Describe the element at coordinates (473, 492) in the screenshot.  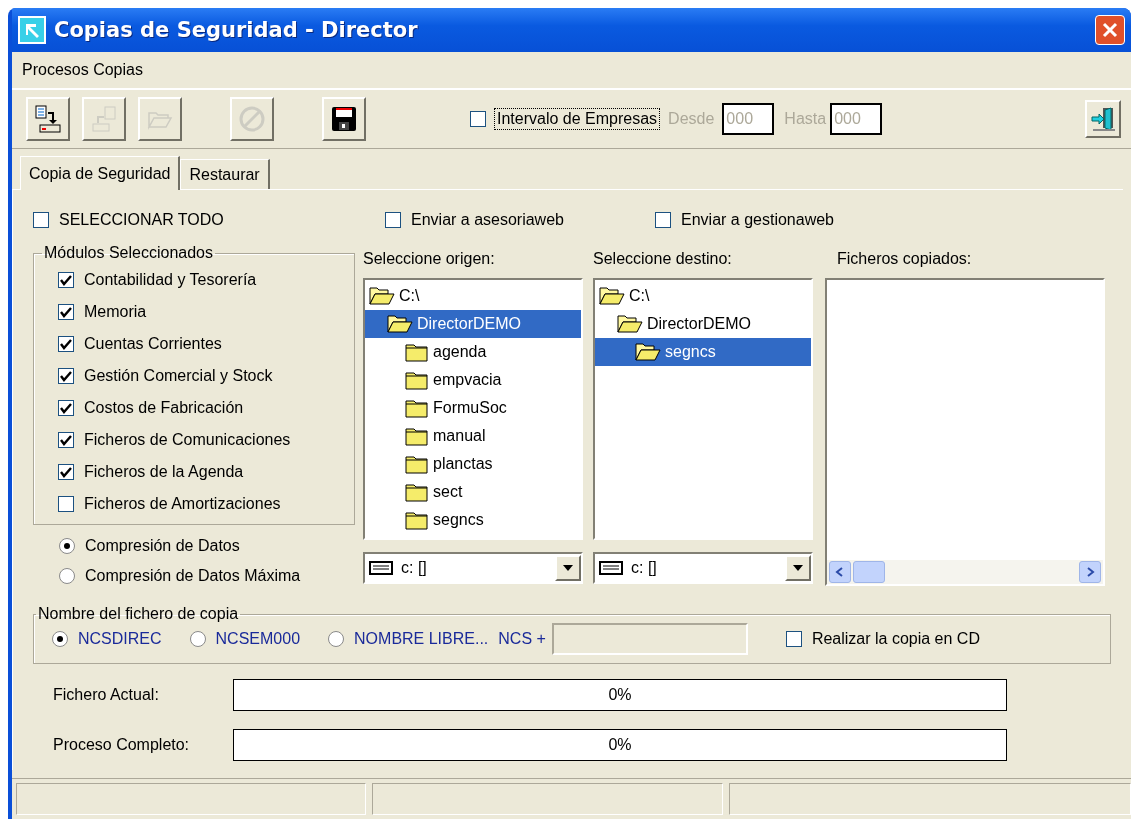
I see `folder-item: sect` at that location.